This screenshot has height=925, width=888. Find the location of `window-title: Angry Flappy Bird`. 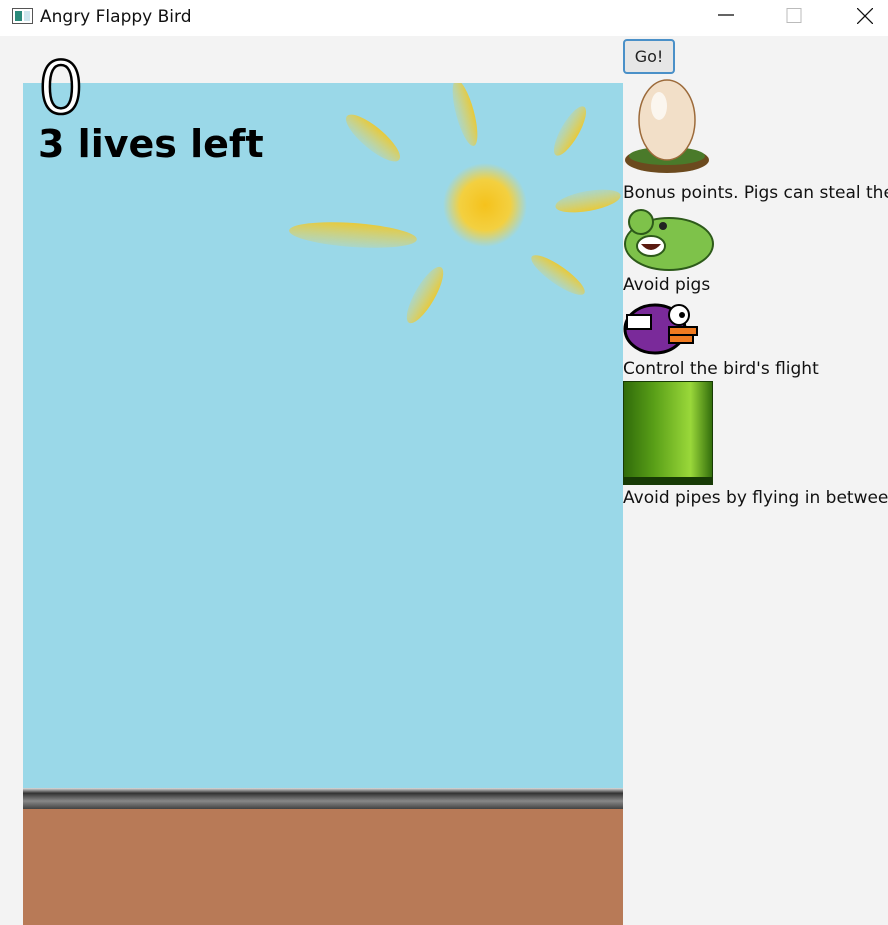

window-title: Angry Flappy Bird is located at coordinates (116, 17).